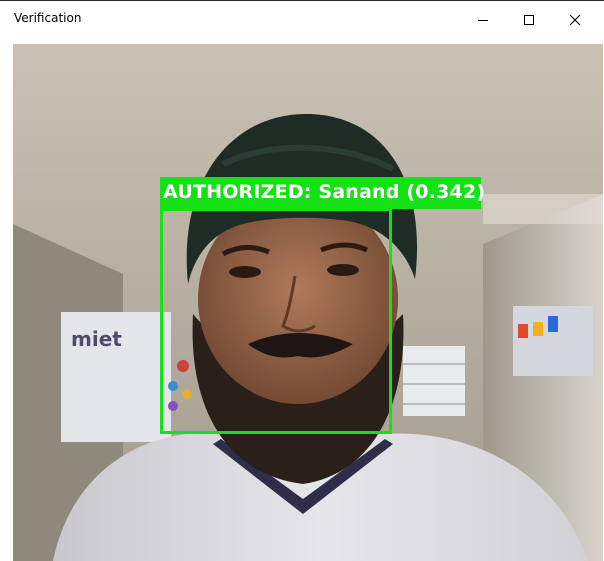 The width and height of the screenshot is (604, 561). What do you see at coordinates (543, 209) in the screenshot?
I see `ceiling-light` at bounding box center [543, 209].